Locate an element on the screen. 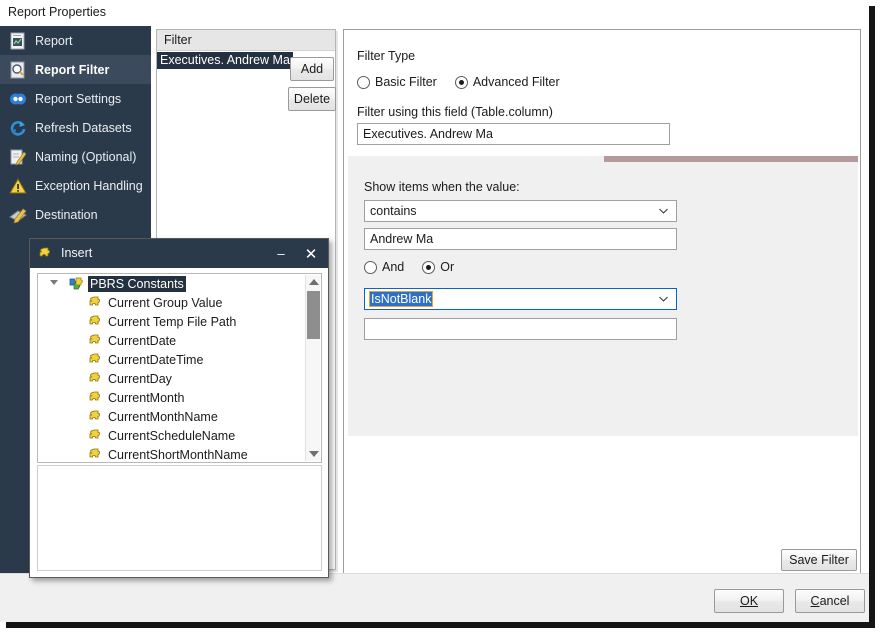 Image resolution: width=887 pixels, height=634 pixels. filter-type-radio-group: Basic Filter Advanced Filter is located at coordinates (458, 82).